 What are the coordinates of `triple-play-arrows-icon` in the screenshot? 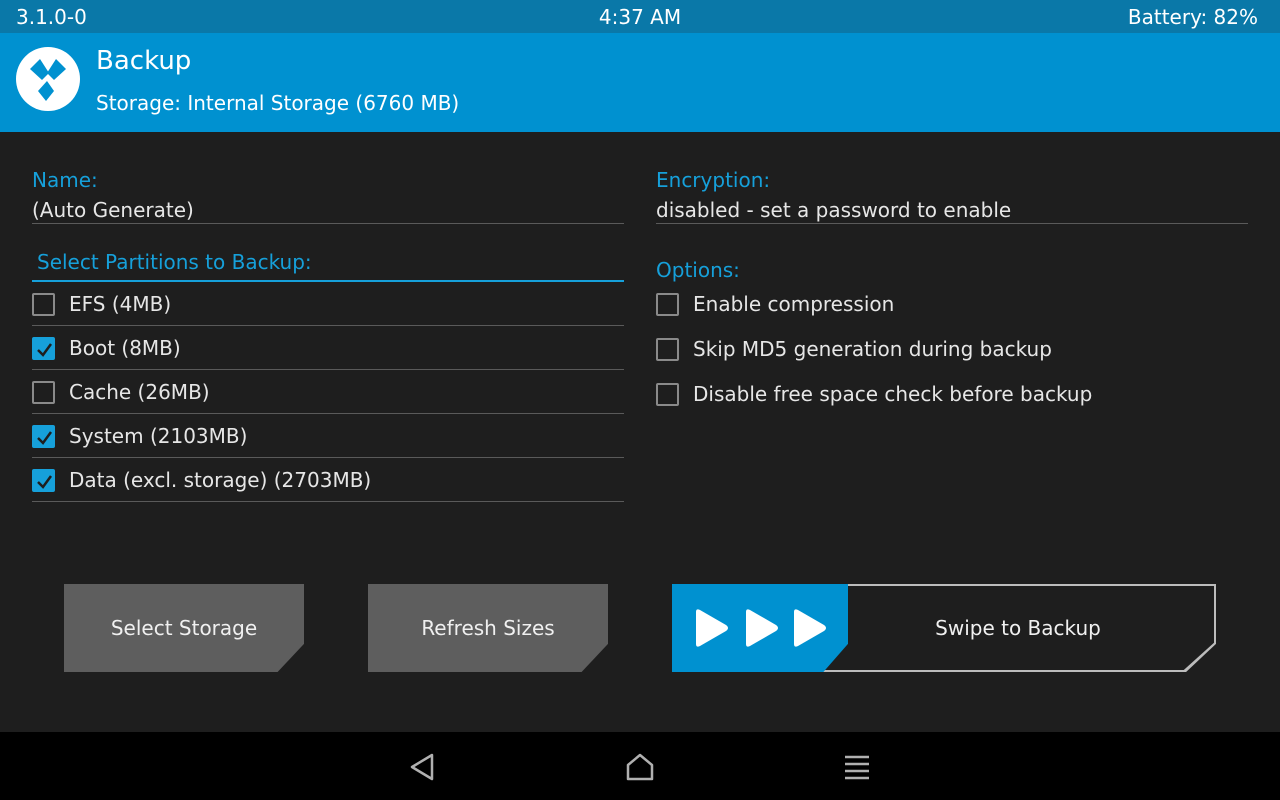 It's located at (761, 628).